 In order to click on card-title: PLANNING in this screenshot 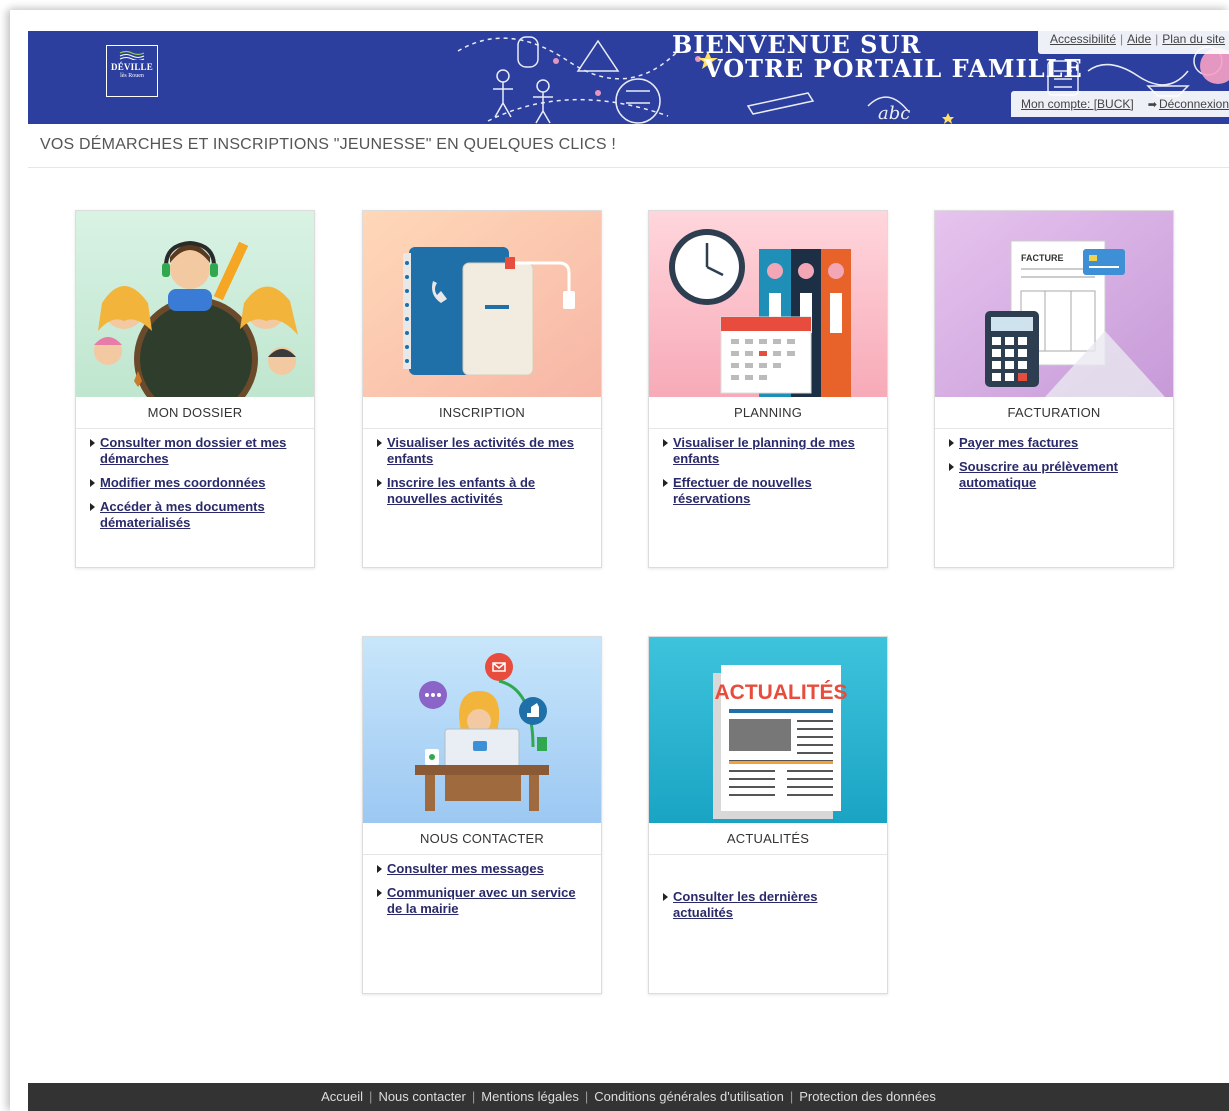, I will do `click(768, 413)`.